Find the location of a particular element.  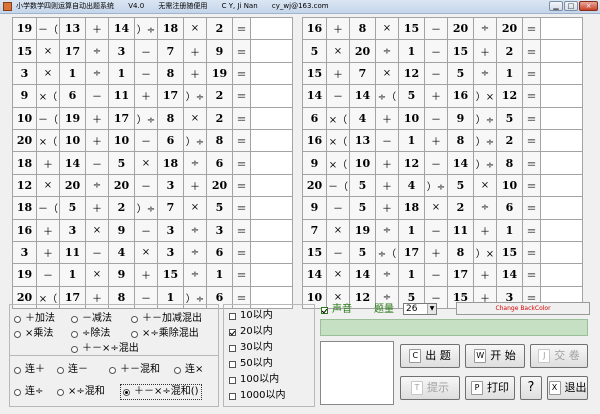

option-multiply: ×乘法 is located at coordinates (33, 334).